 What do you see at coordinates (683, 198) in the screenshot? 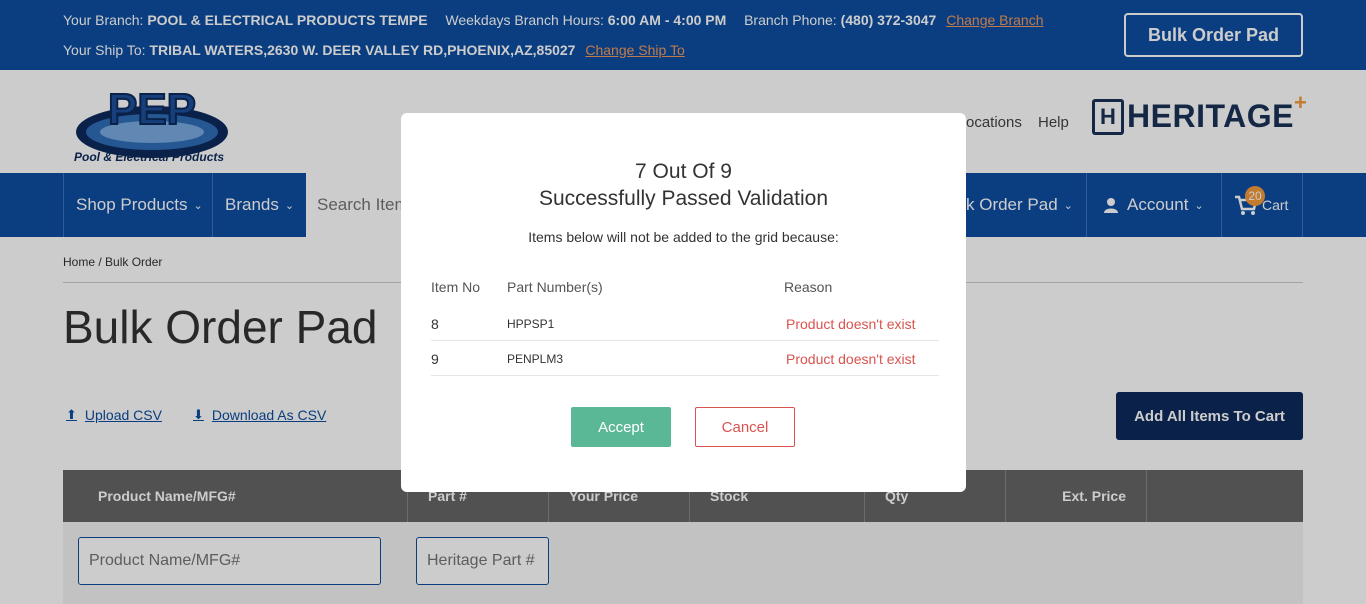
I see `modal-title: Successfully Passed Validation` at bounding box center [683, 198].